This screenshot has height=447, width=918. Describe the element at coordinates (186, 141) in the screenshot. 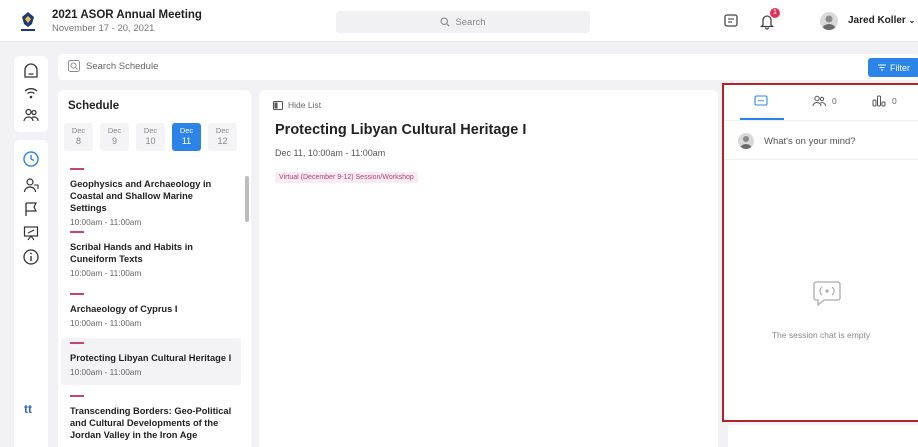

I see `day-number: 11` at that location.